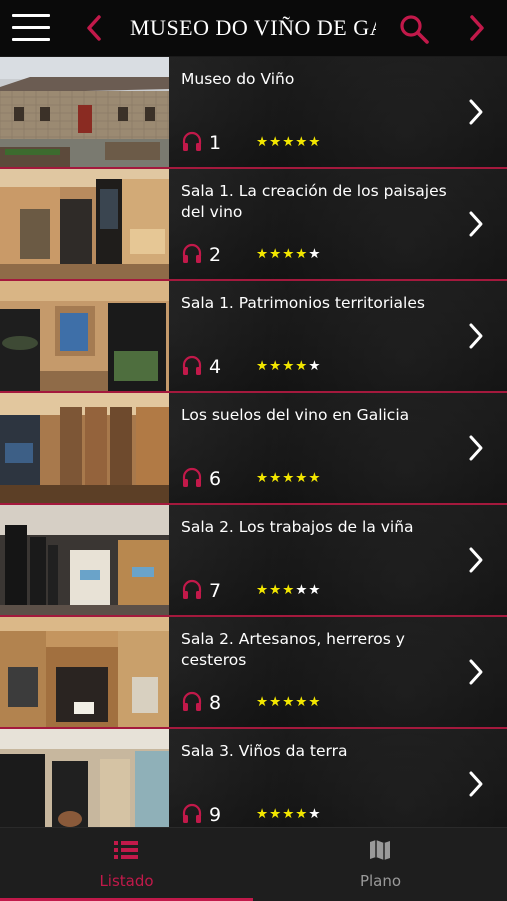  Describe the element at coordinates (380, 864) in the screenshot. I see `tab-plano: Plano` at that location.